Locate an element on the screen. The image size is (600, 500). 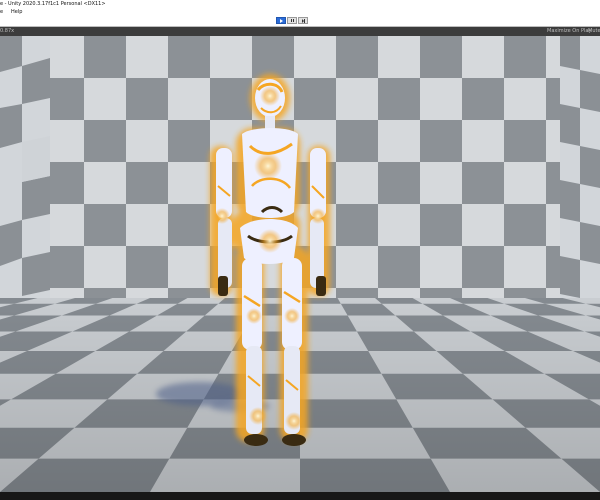
play-icon is located at coordinates (281, 20).